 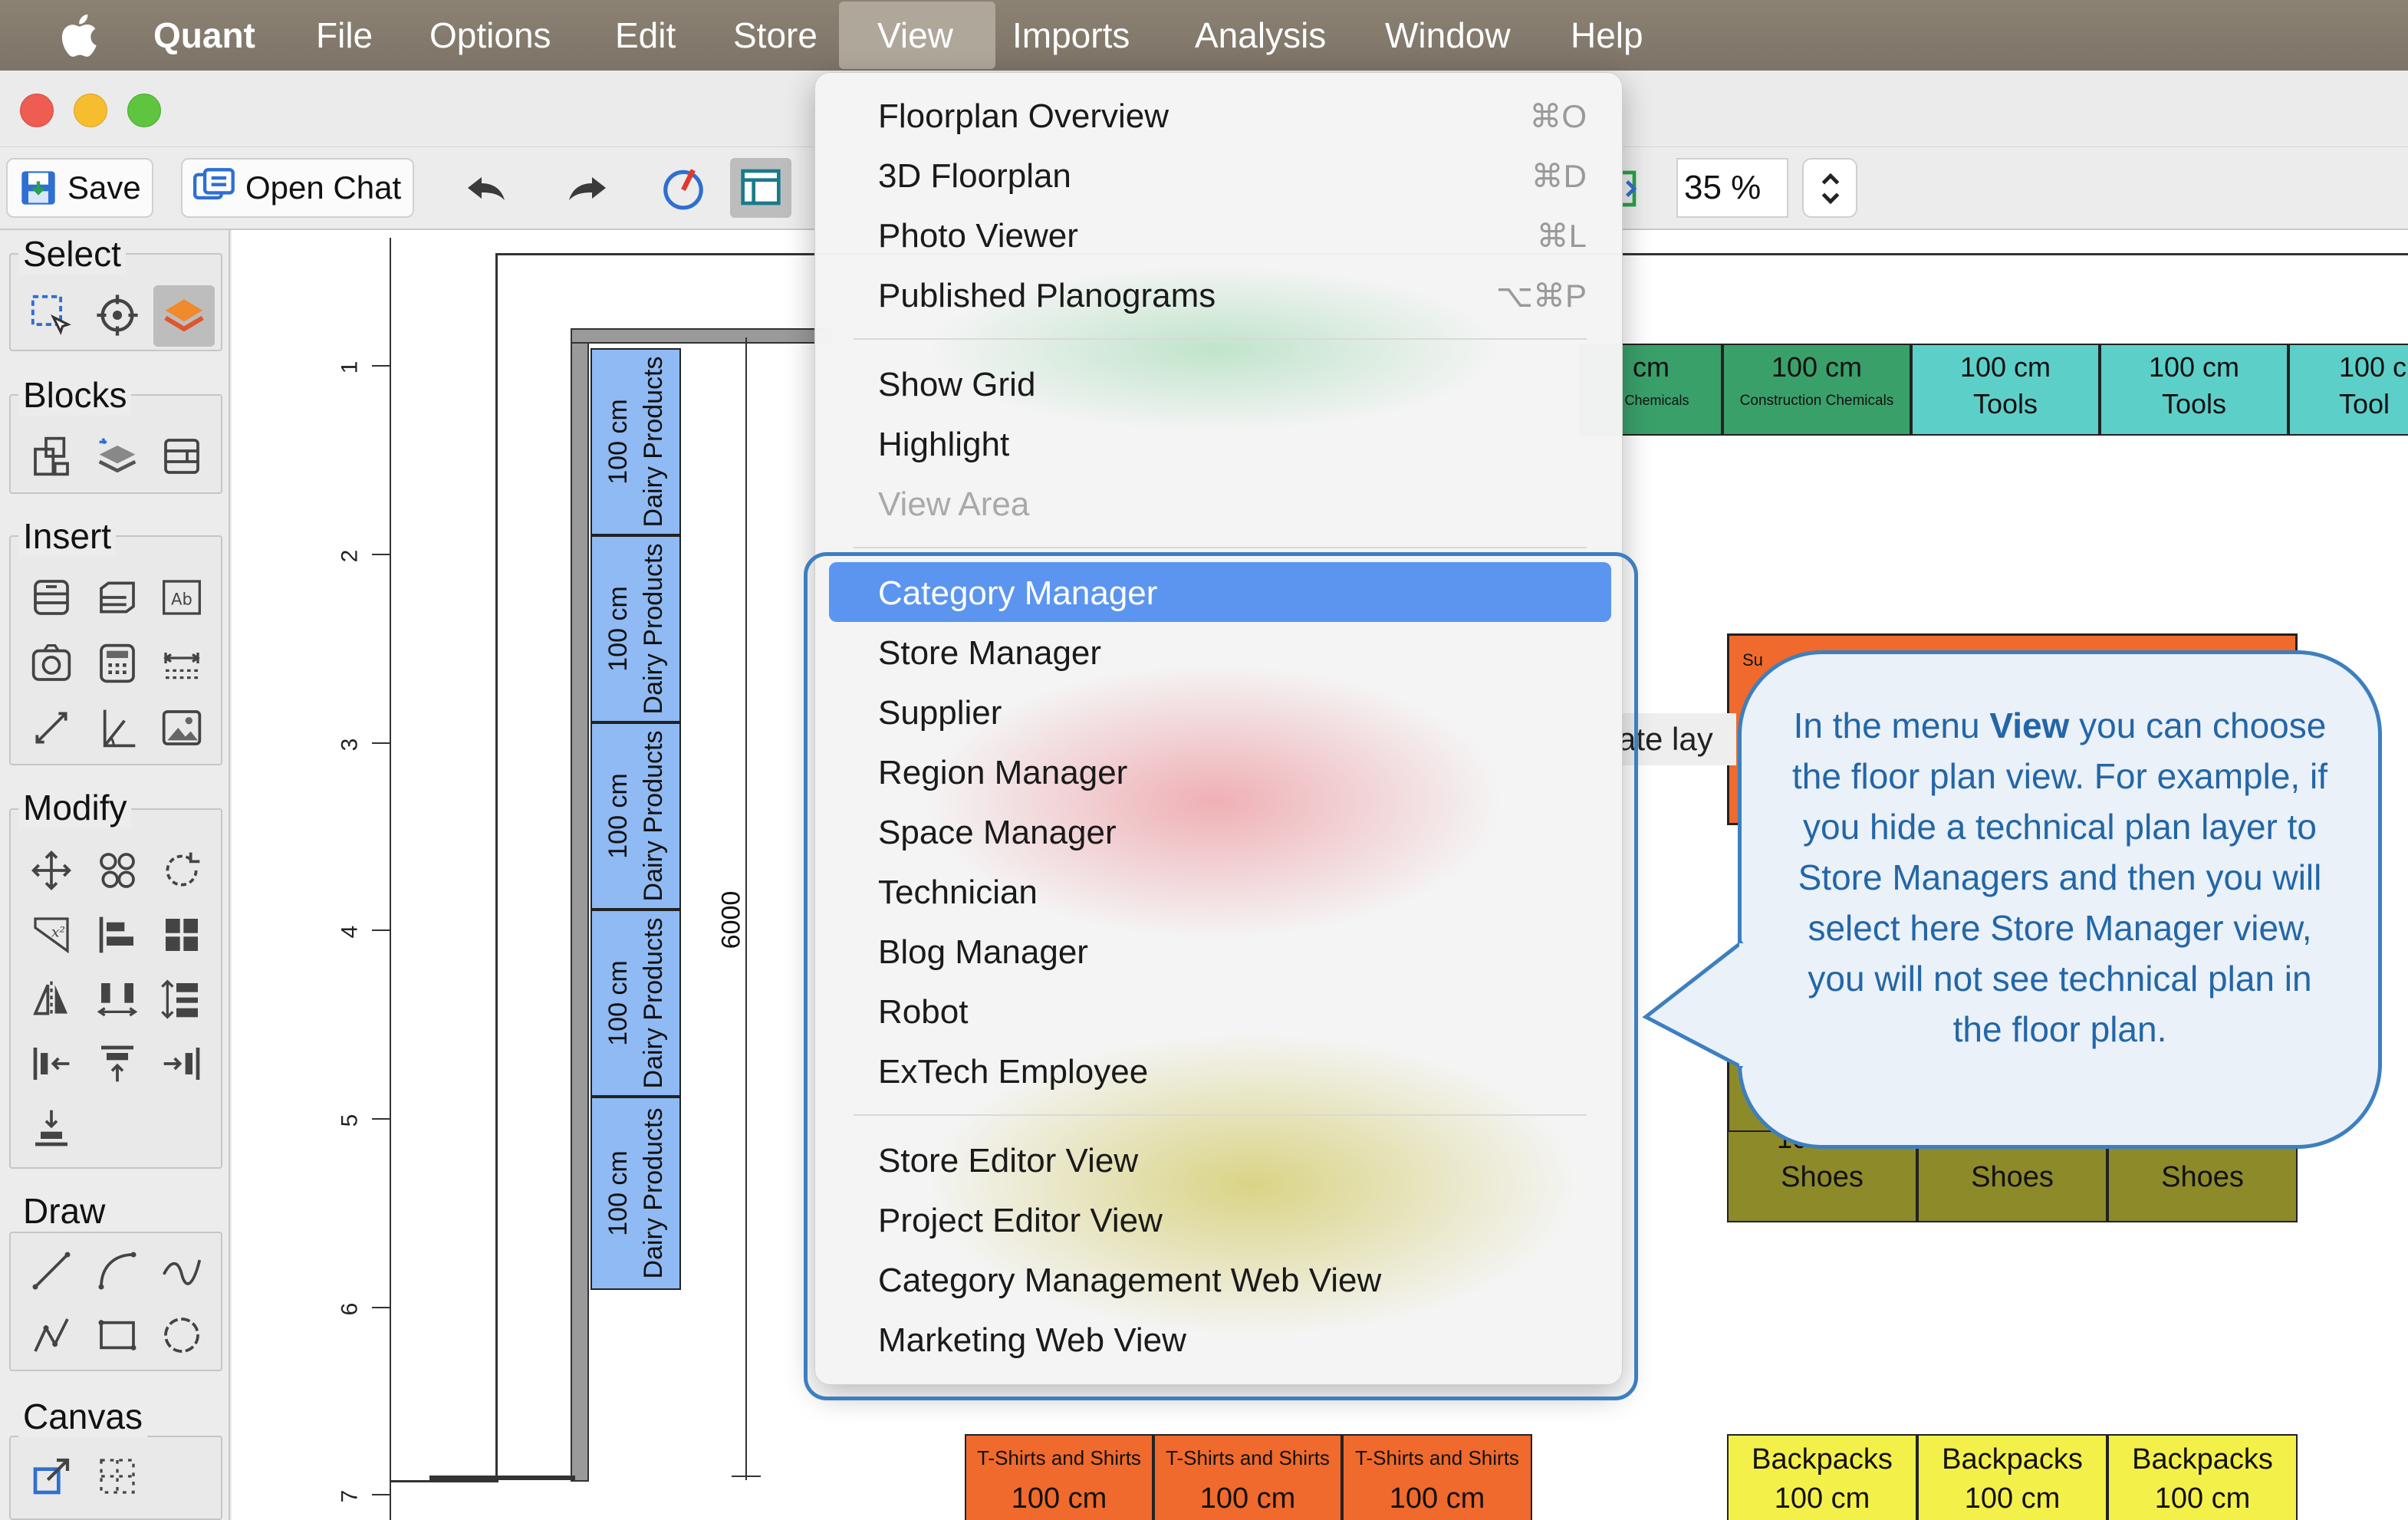 I want to click on block-shelf-icon, so click(x=182, y=456).